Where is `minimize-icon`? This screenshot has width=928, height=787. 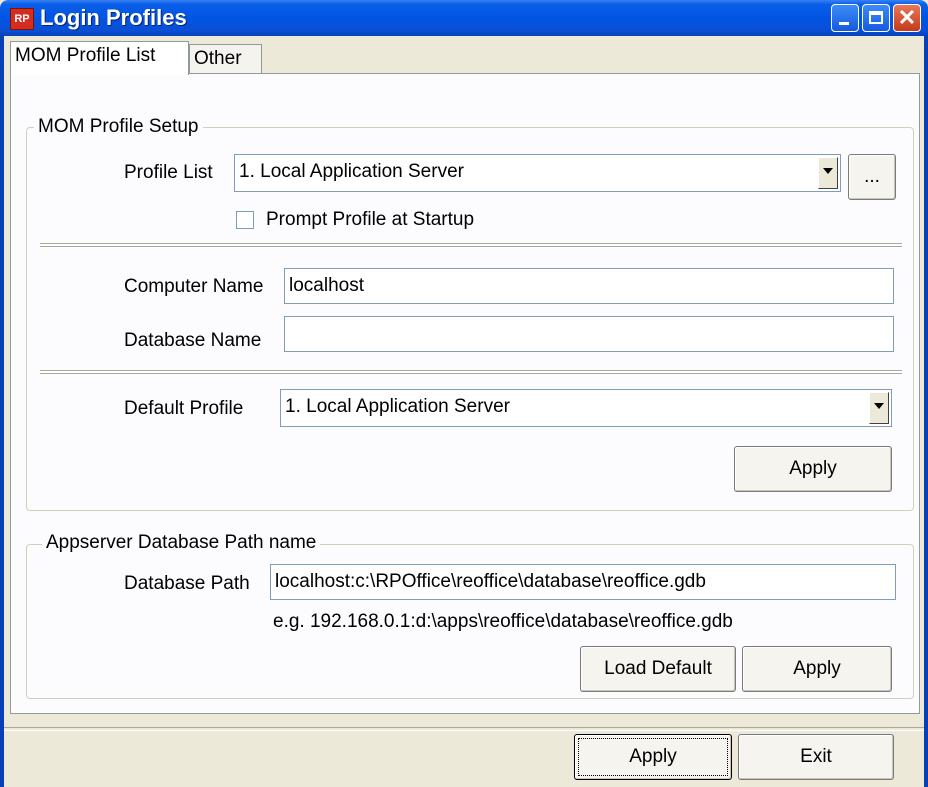 minimize-icon is located at coordinates (844, 23).